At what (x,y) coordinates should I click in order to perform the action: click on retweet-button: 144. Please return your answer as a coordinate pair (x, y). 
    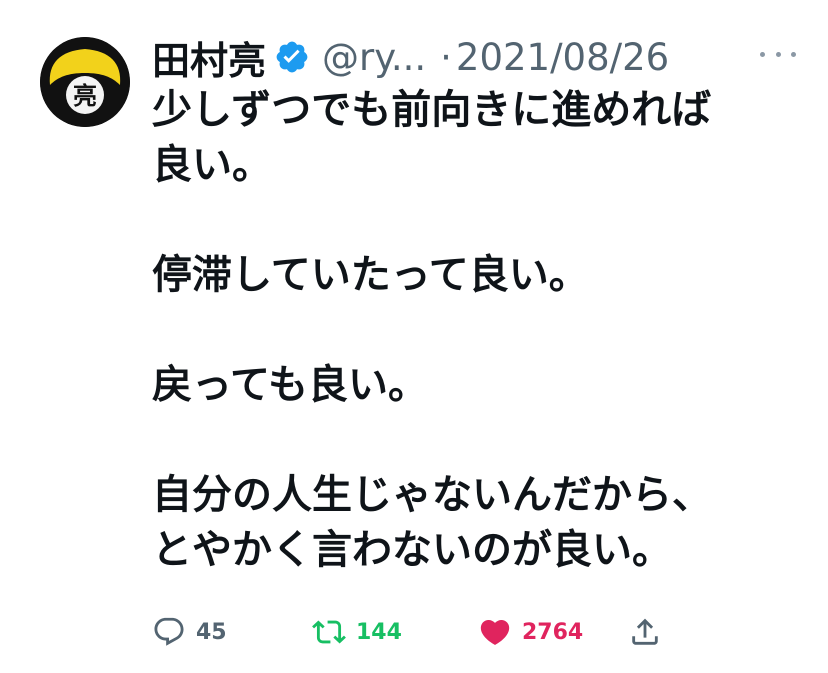
    Looking at the image, I should click on (357, 632).